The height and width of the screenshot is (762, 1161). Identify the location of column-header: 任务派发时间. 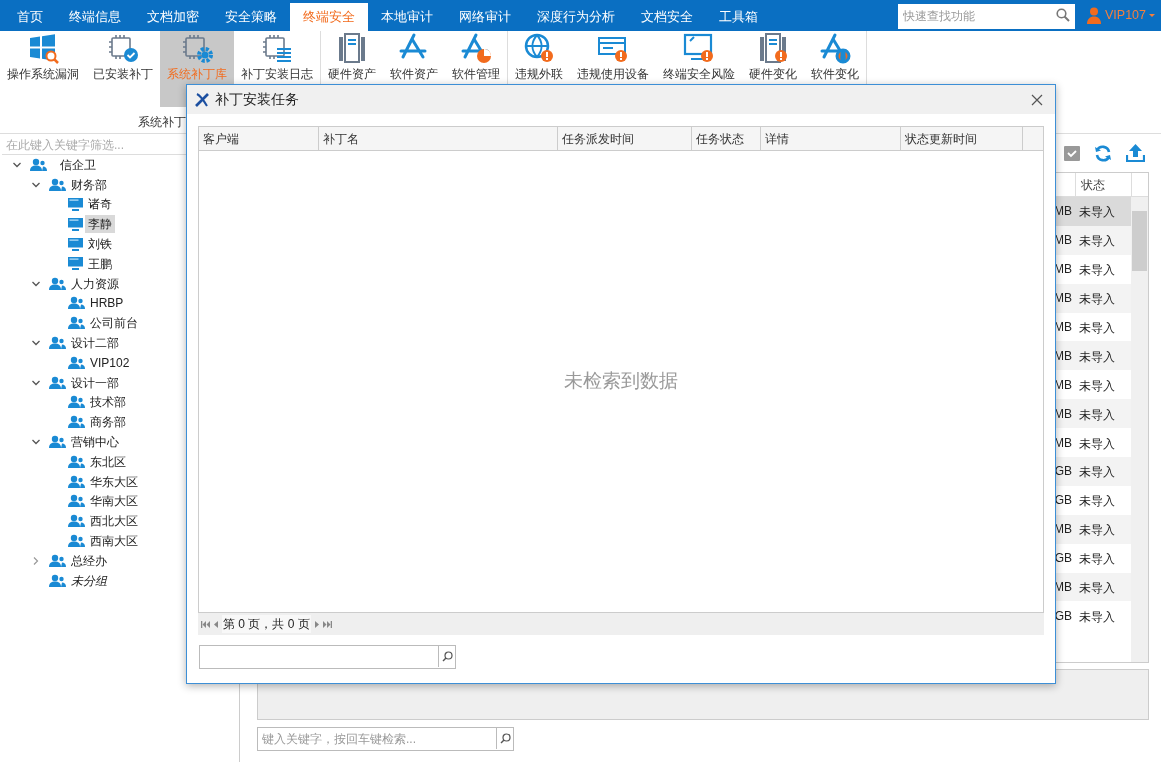
(625, 138).